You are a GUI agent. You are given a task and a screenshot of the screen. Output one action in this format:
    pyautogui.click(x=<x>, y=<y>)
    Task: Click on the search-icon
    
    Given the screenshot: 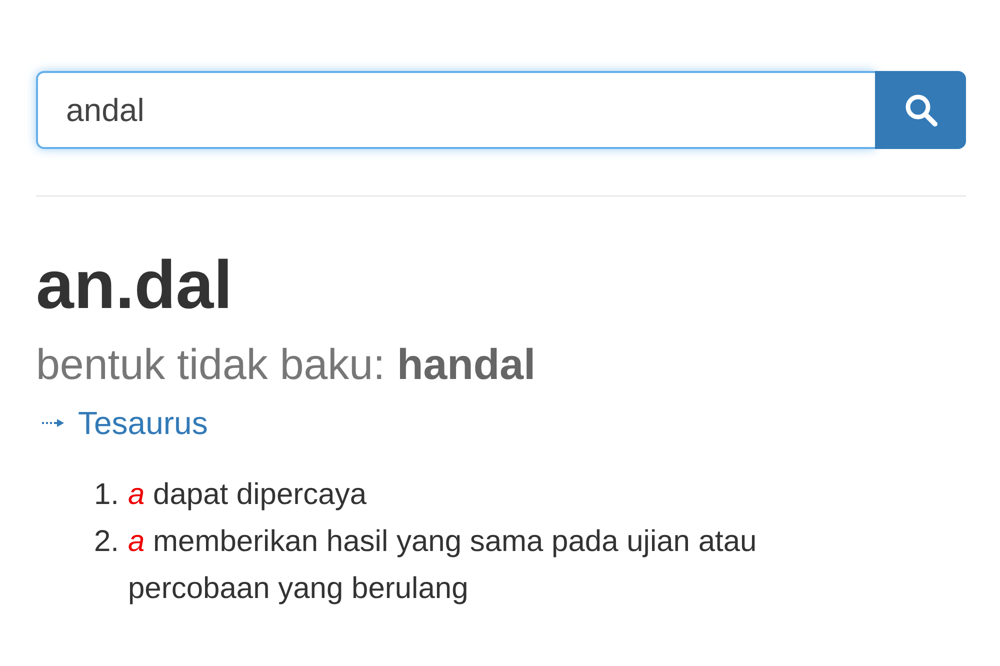 What is the action you would take?
    pyautogui.click(x=921, y=110)
    